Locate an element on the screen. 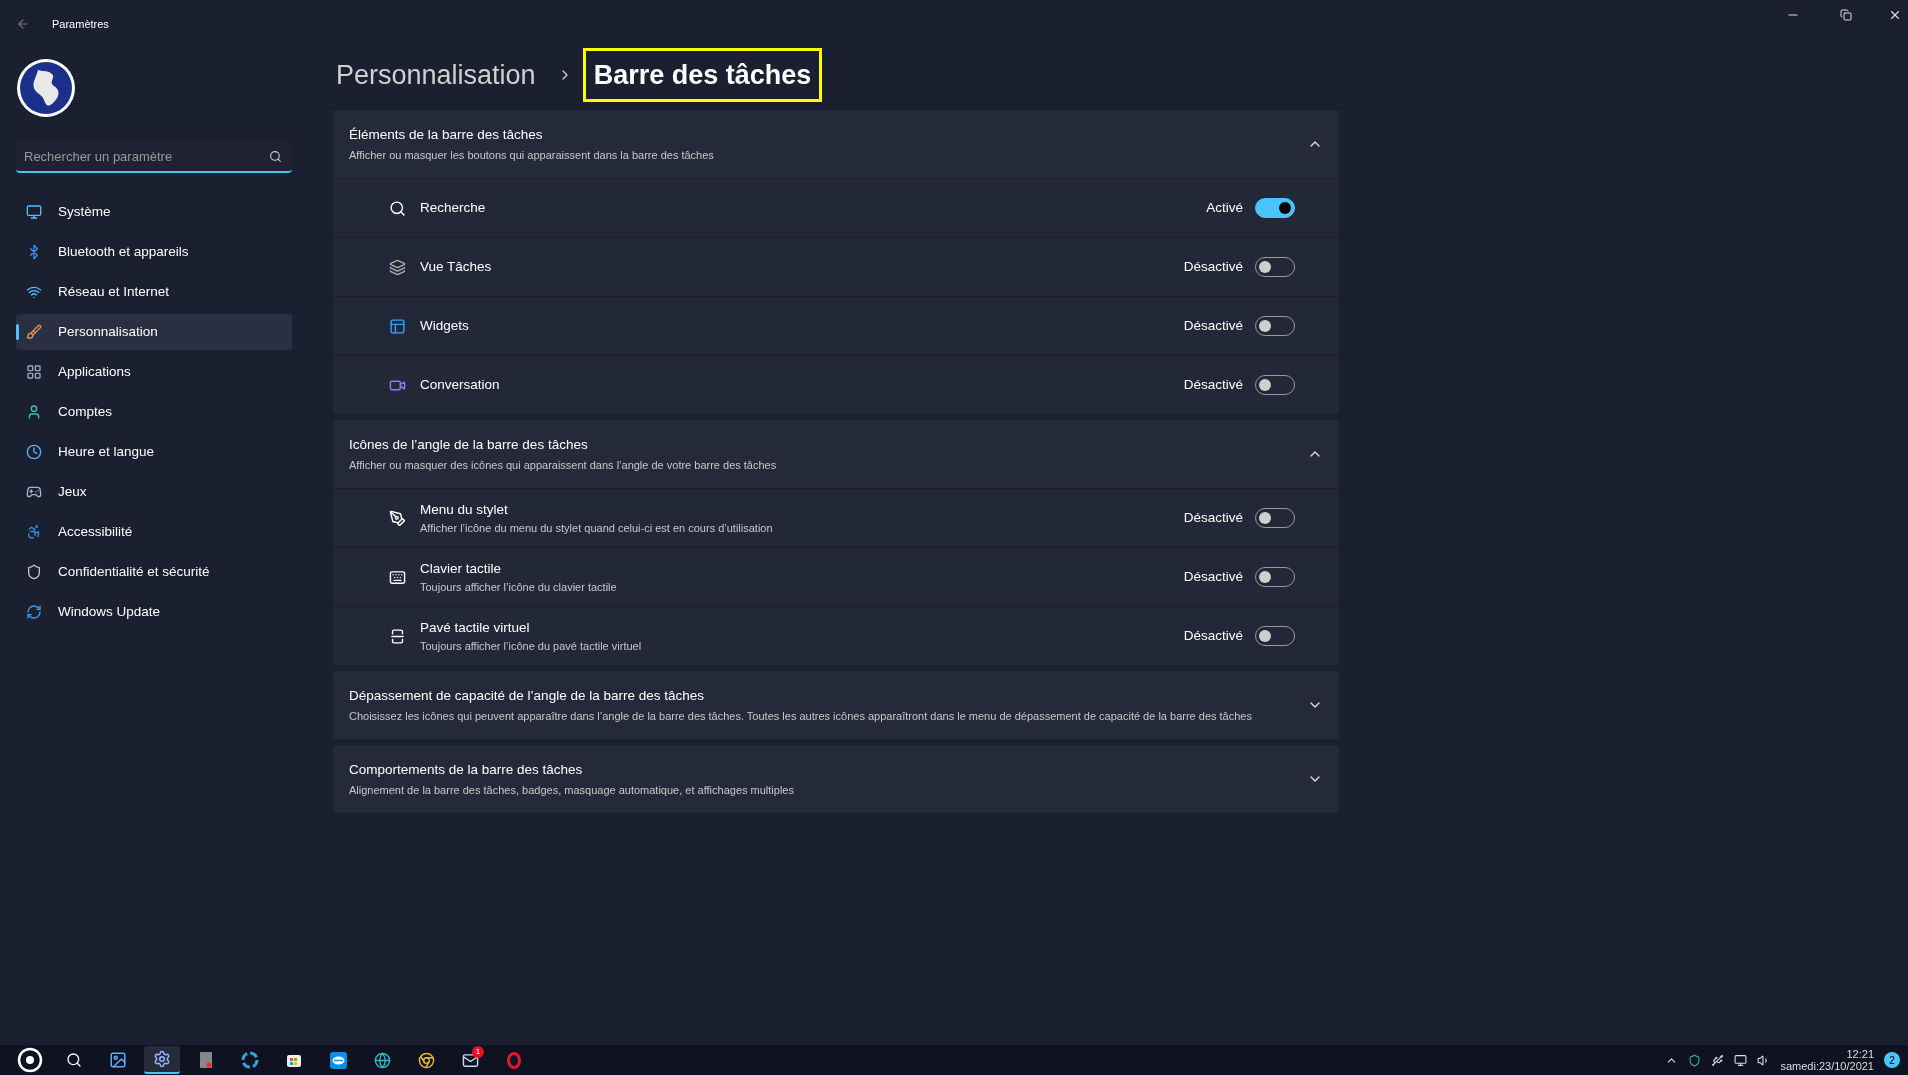 Image resolution: width=1908 pixels, height=1075 pixels. clock-date: samedi:23/10/2021 is located at coordinates (1827, 1066).